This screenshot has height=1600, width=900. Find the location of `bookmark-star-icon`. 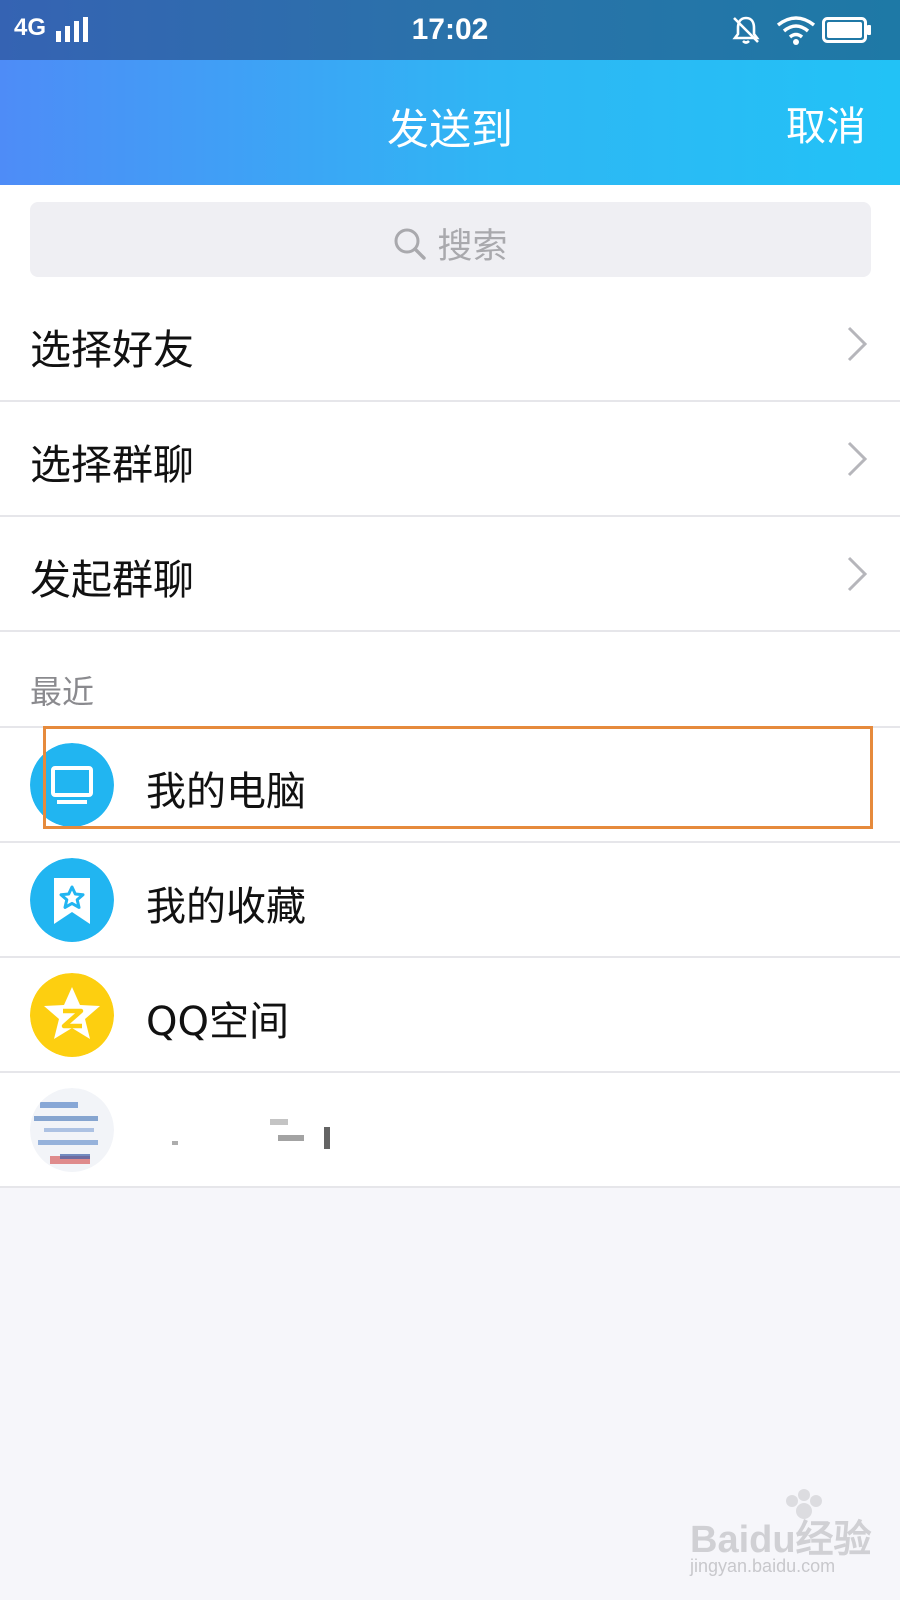

bookmark-star-icon is located at coordinates (72, 900).